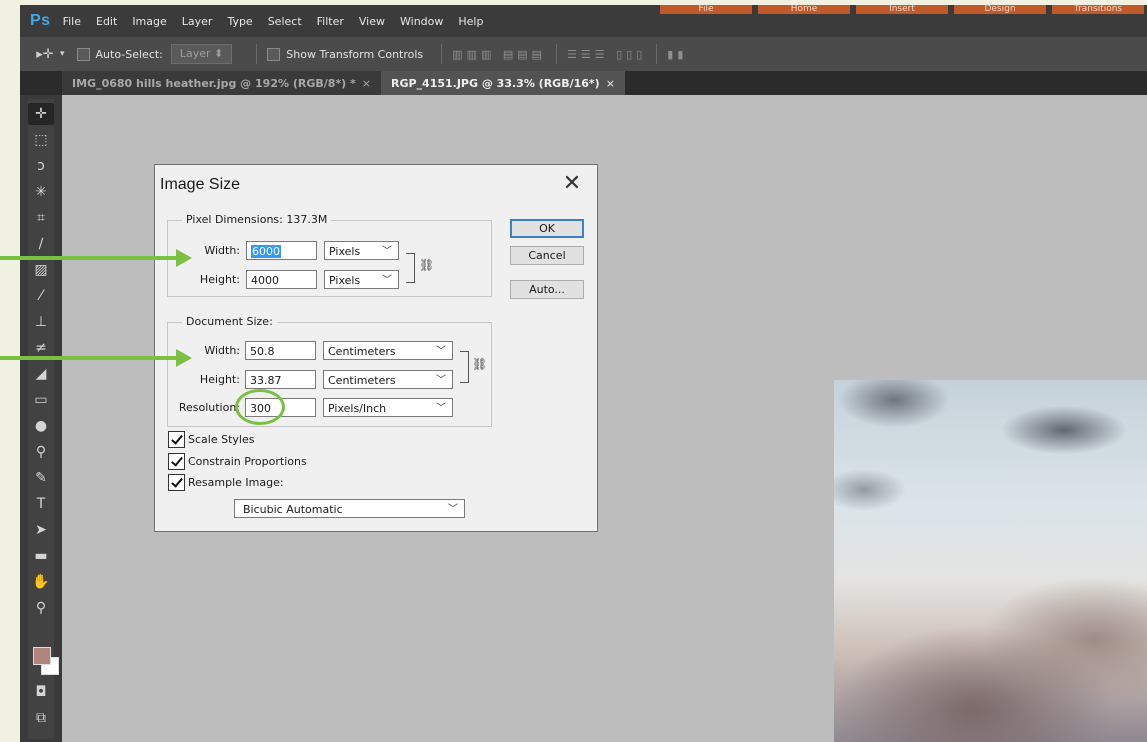 This screenshot has height=742, width=1147. Describe the element at coordinates (281, 279) in the screenshot. I see `pixel-height-input: 4000` at that location.